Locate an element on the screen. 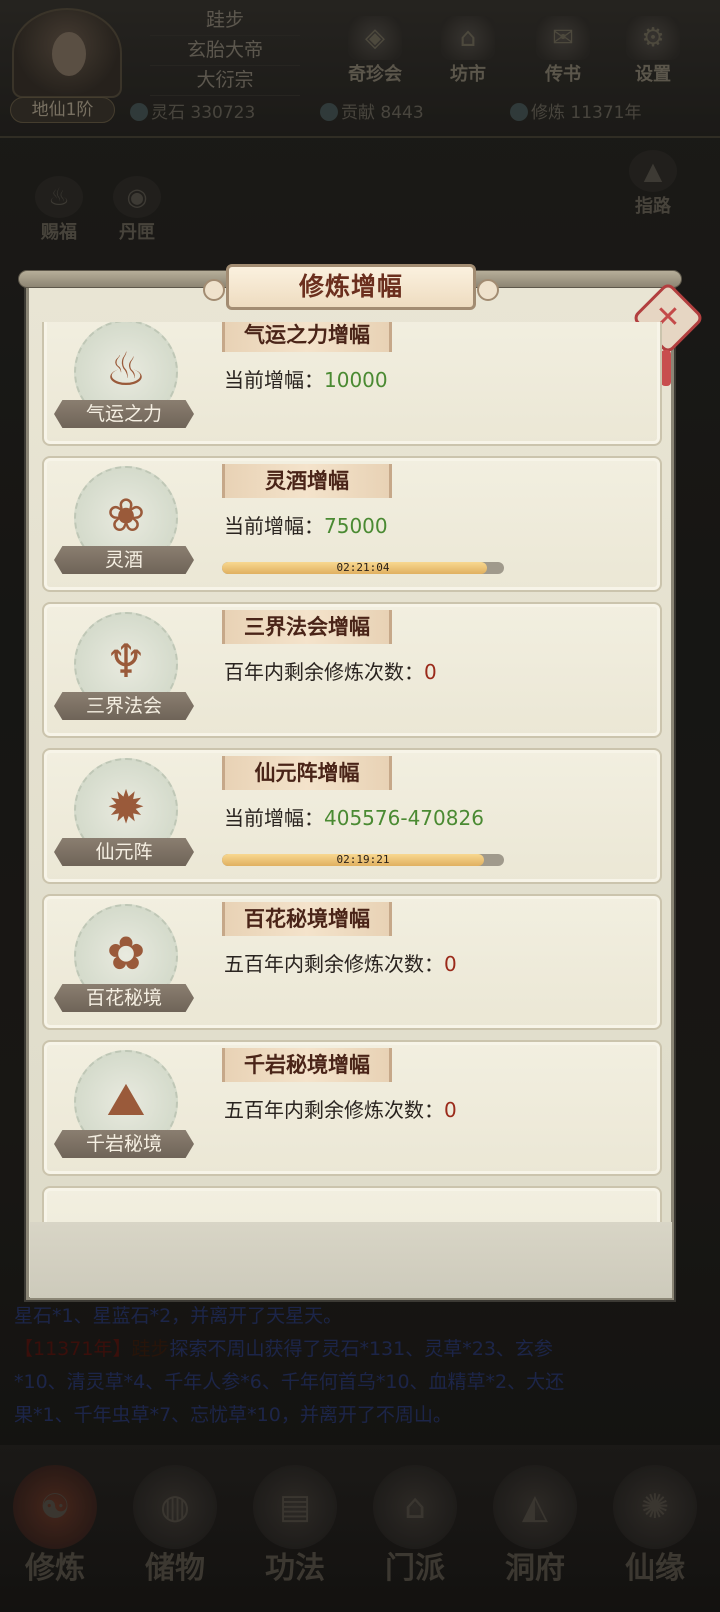 The height and width of the screenshot is (1612, 720). rock-realm-icon: ⛰ is located at coordinates (126, 1099).